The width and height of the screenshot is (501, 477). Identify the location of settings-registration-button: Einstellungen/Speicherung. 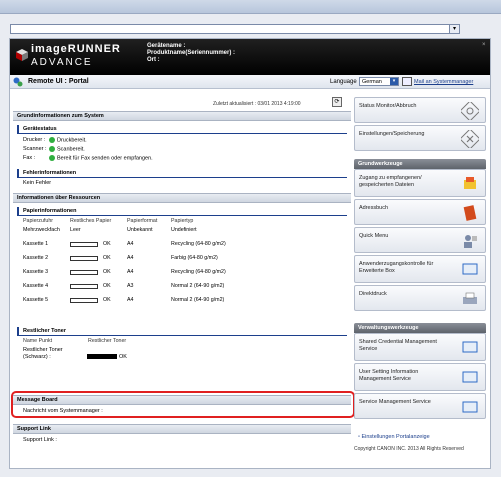
(420, 138).